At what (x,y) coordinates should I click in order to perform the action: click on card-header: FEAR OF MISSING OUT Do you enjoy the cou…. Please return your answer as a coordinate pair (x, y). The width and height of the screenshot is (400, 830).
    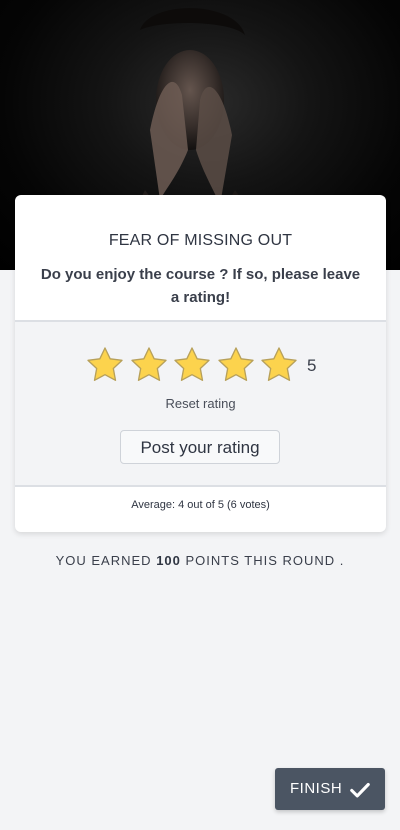
    Looking at the image, I should click on (200, 258).